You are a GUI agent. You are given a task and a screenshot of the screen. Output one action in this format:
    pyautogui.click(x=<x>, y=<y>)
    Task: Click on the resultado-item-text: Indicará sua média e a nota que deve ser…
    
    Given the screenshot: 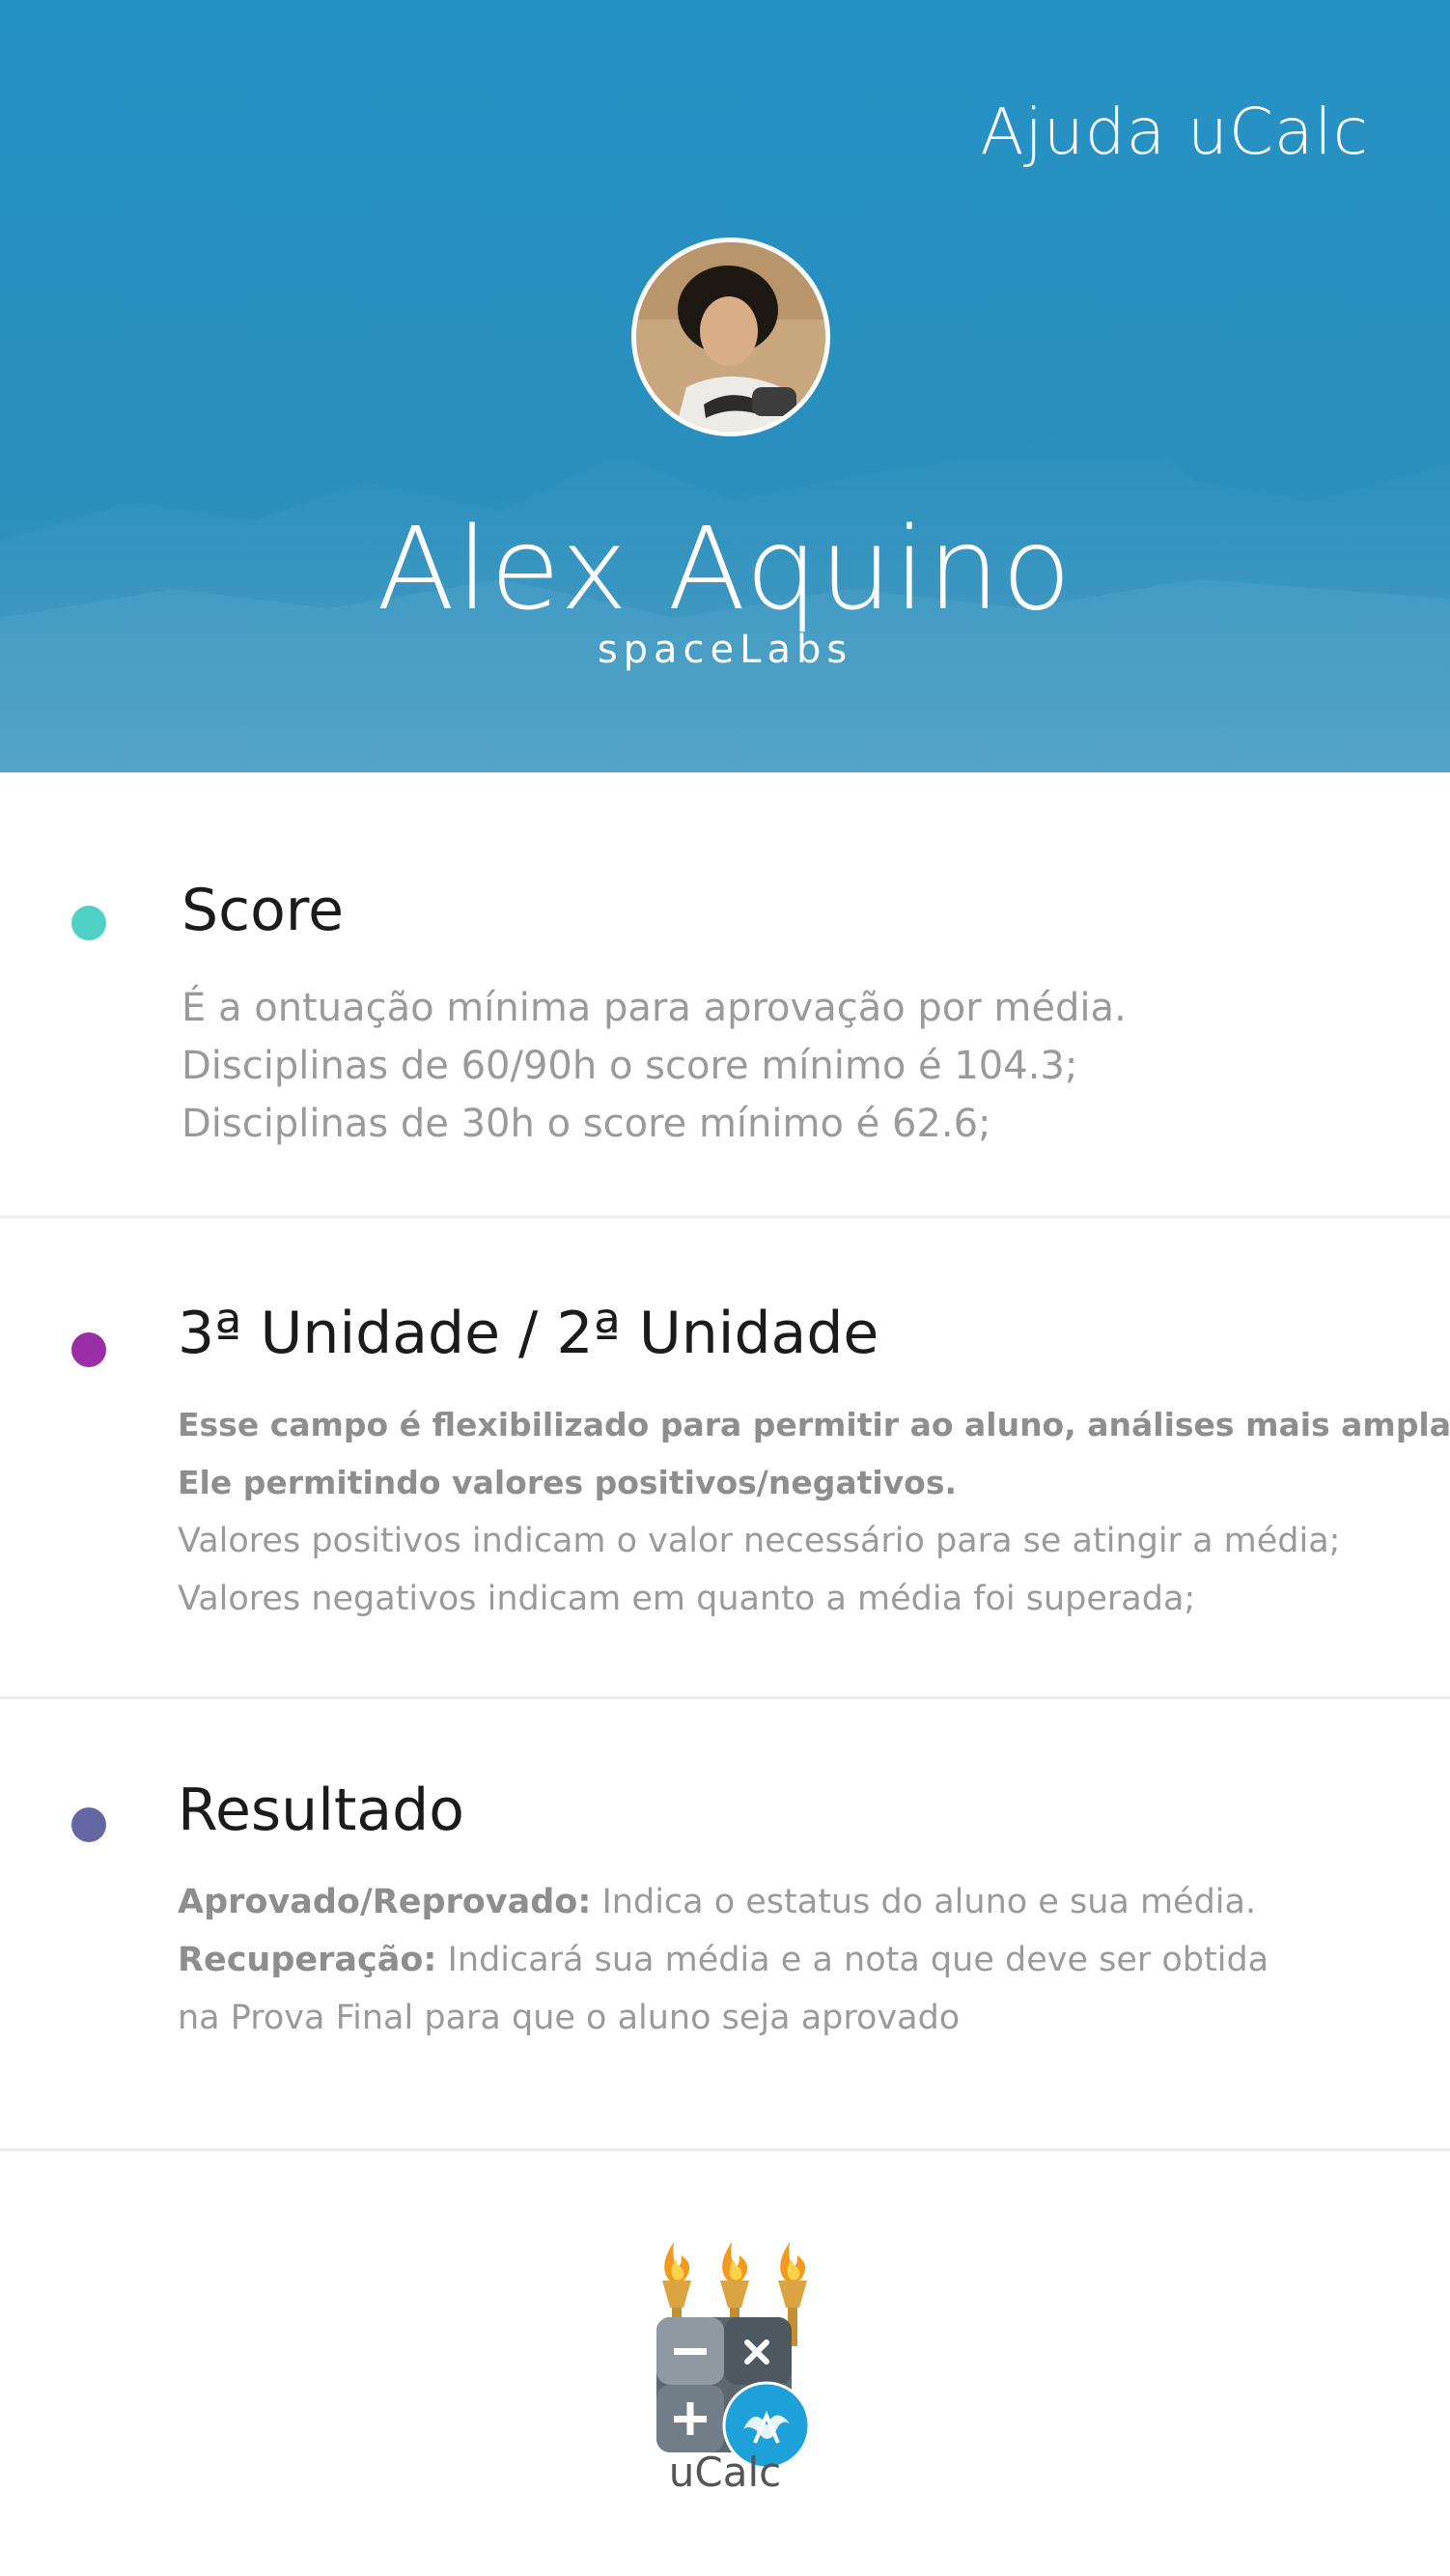 What is the action you would take?
    pyautogui.click(x=852, y=1960)
    